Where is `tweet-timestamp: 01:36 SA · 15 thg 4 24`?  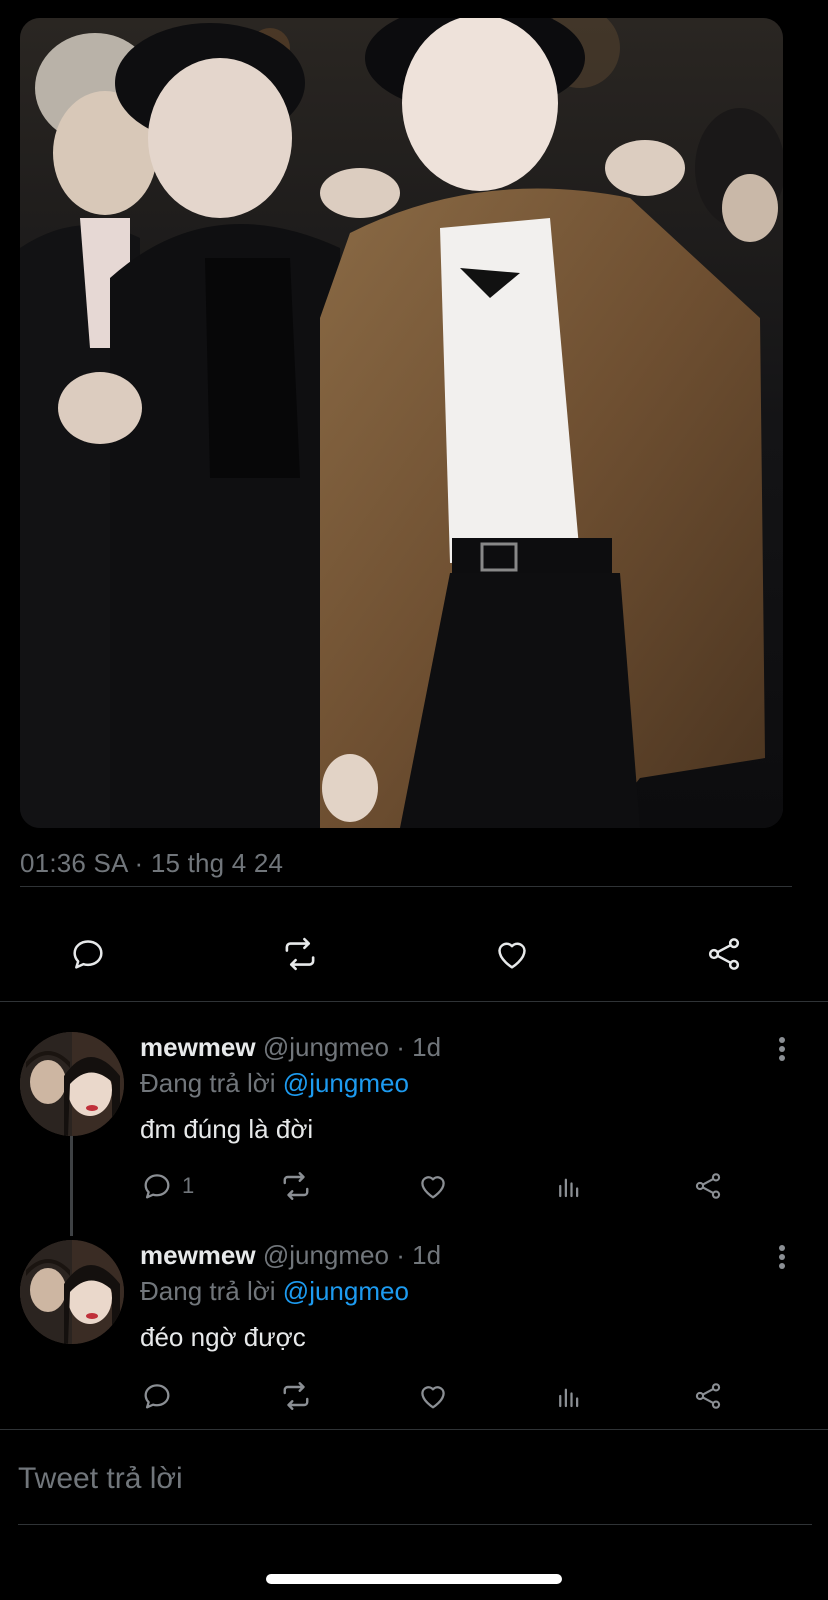
tweet-timestamp: 01:36 SA · 15 thg 4 24 is located at coordinates (152, 863).